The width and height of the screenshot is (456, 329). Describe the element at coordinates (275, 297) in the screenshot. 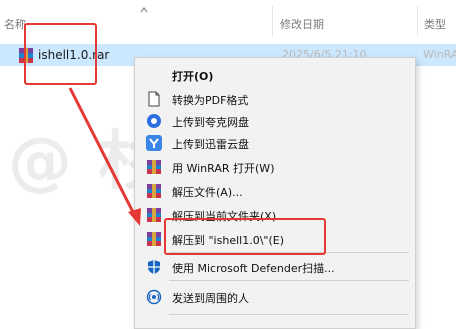

I see `menu-item-nearby-share: 发送到周围的人` at that location.